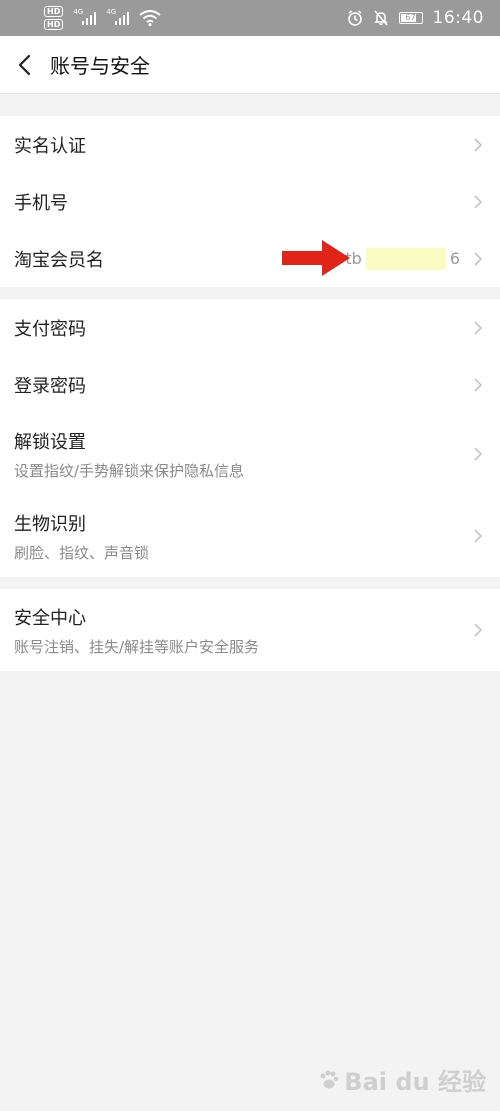 This screenshot has height=1111, width=500. I want to click on security-center-row: 安全中心 账号注销、挂失/解挂等账户安全服务, so click(250, 630).